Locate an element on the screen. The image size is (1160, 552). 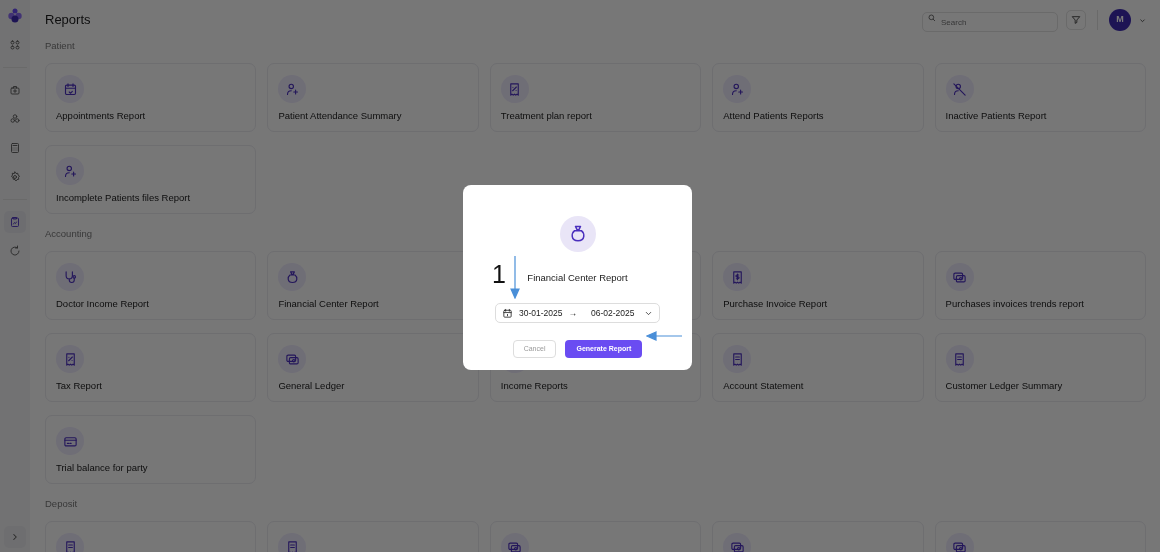
report-card: Incomplete Patients files Report is located at coordinates (151, 179).